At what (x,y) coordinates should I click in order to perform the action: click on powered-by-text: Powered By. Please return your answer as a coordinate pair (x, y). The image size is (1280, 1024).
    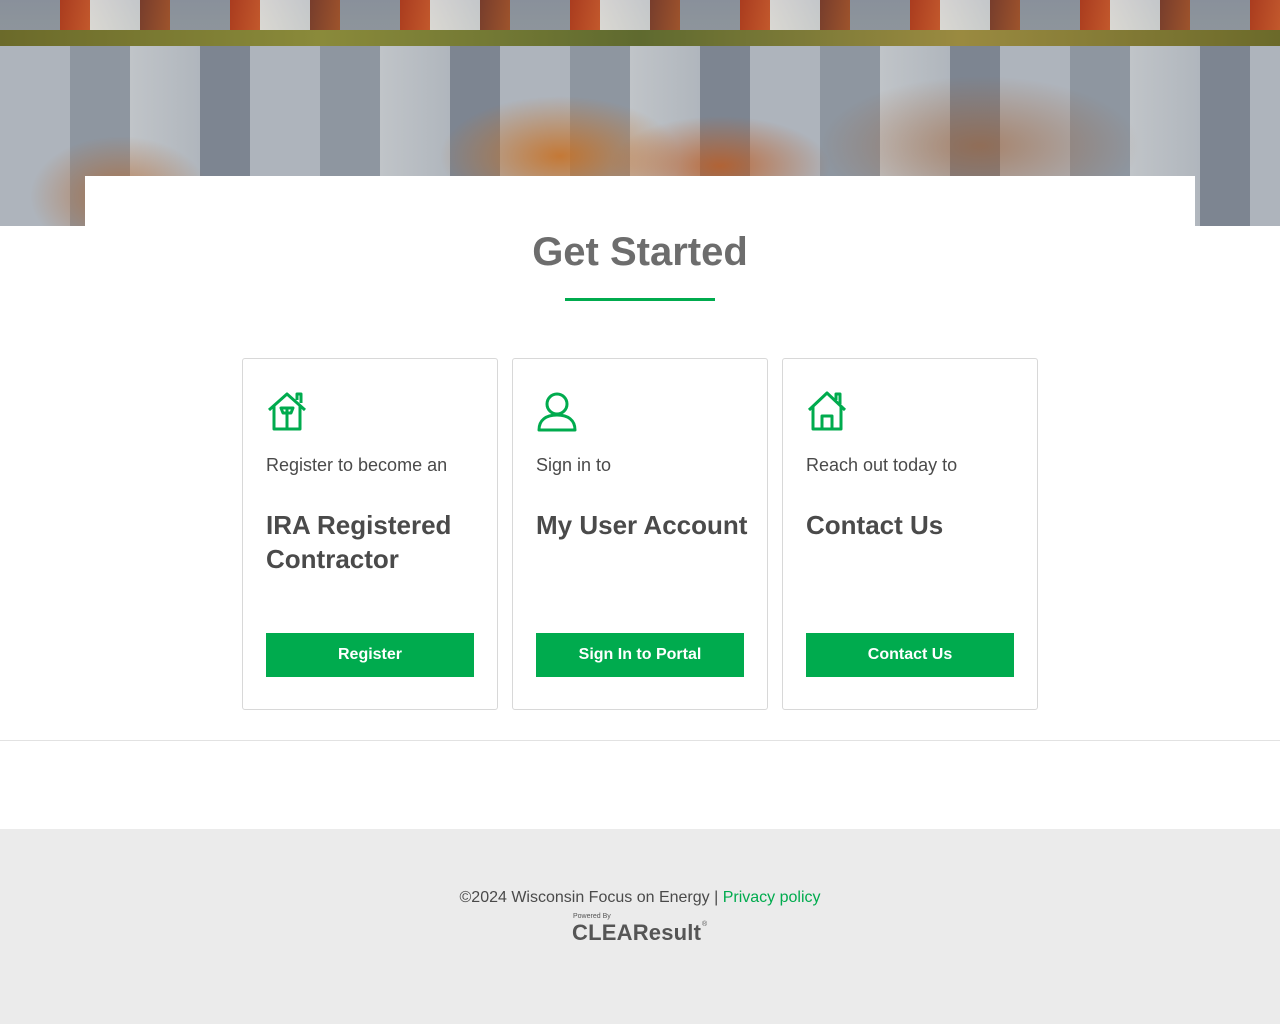
    Looking at the image, I should click on (592, 916).